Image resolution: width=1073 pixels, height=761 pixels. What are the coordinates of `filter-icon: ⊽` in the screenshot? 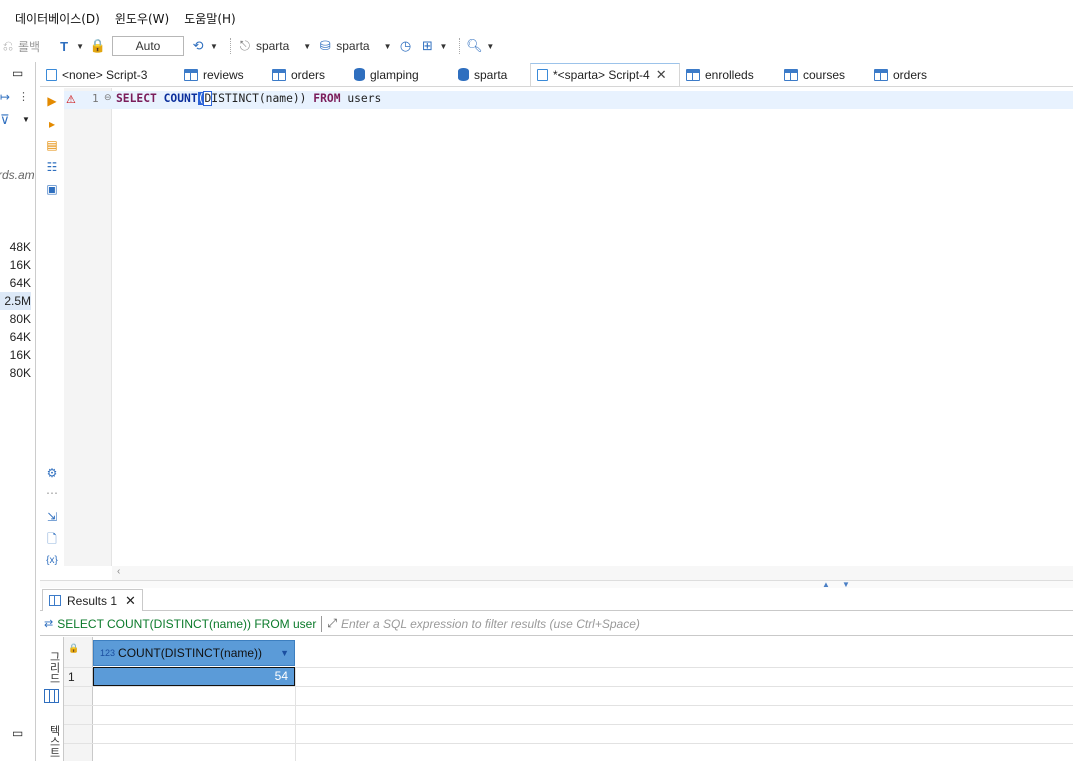 It's located at (5, 120).